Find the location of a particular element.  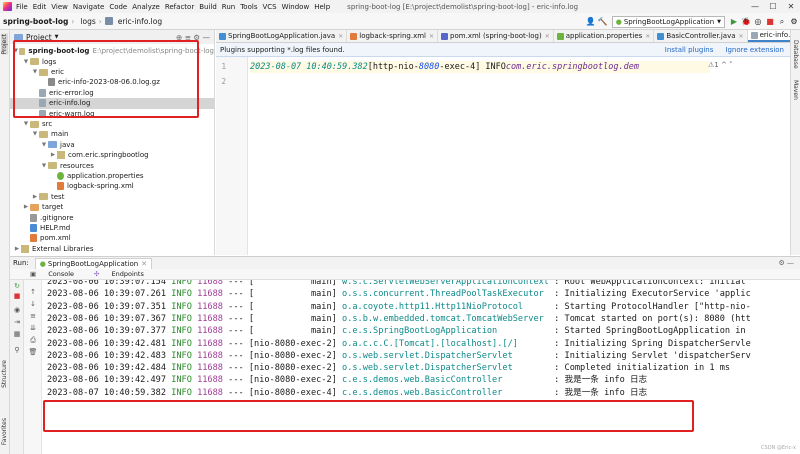

tree-item: ▶ target is located at coordinates (112, 207).